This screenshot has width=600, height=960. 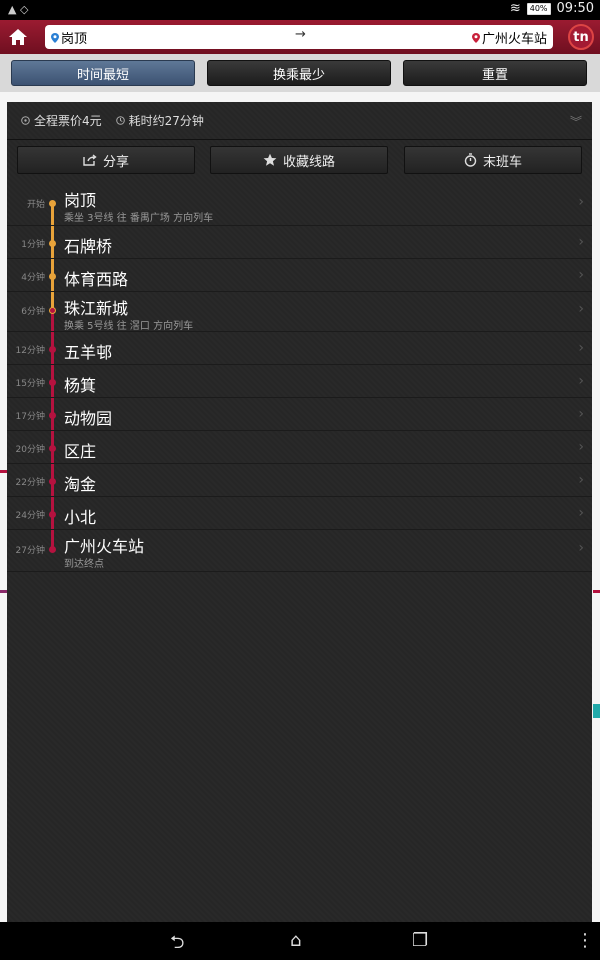 What do you see at coordinates (585, 940) in the screenshot?
I see `overflow-menu-icon: ⋮` at bounding box center [585, 940].